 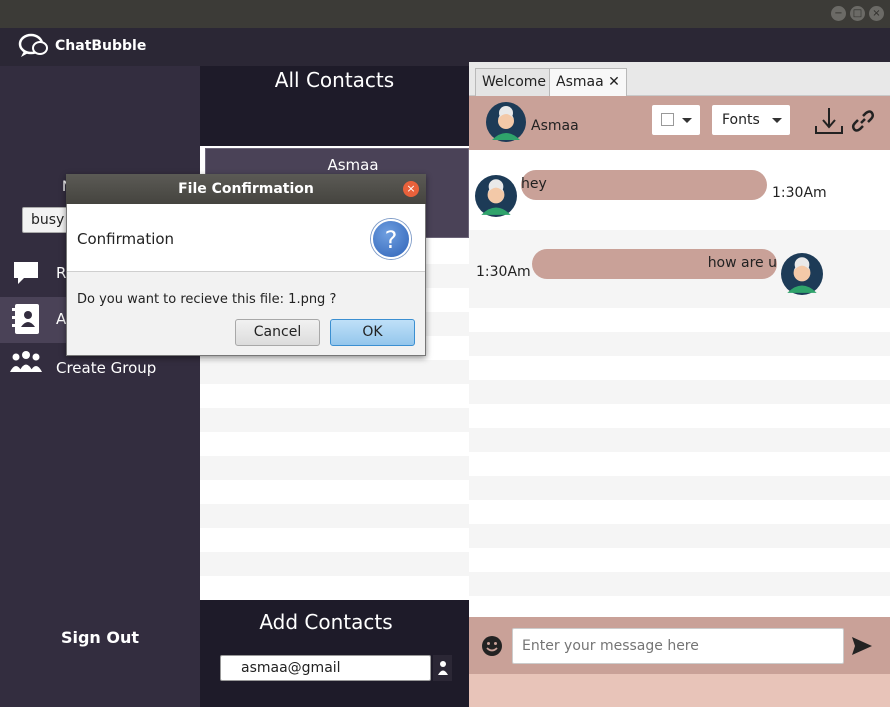 I want to click on message-bubble: how are u, so click(x=654, y=264).